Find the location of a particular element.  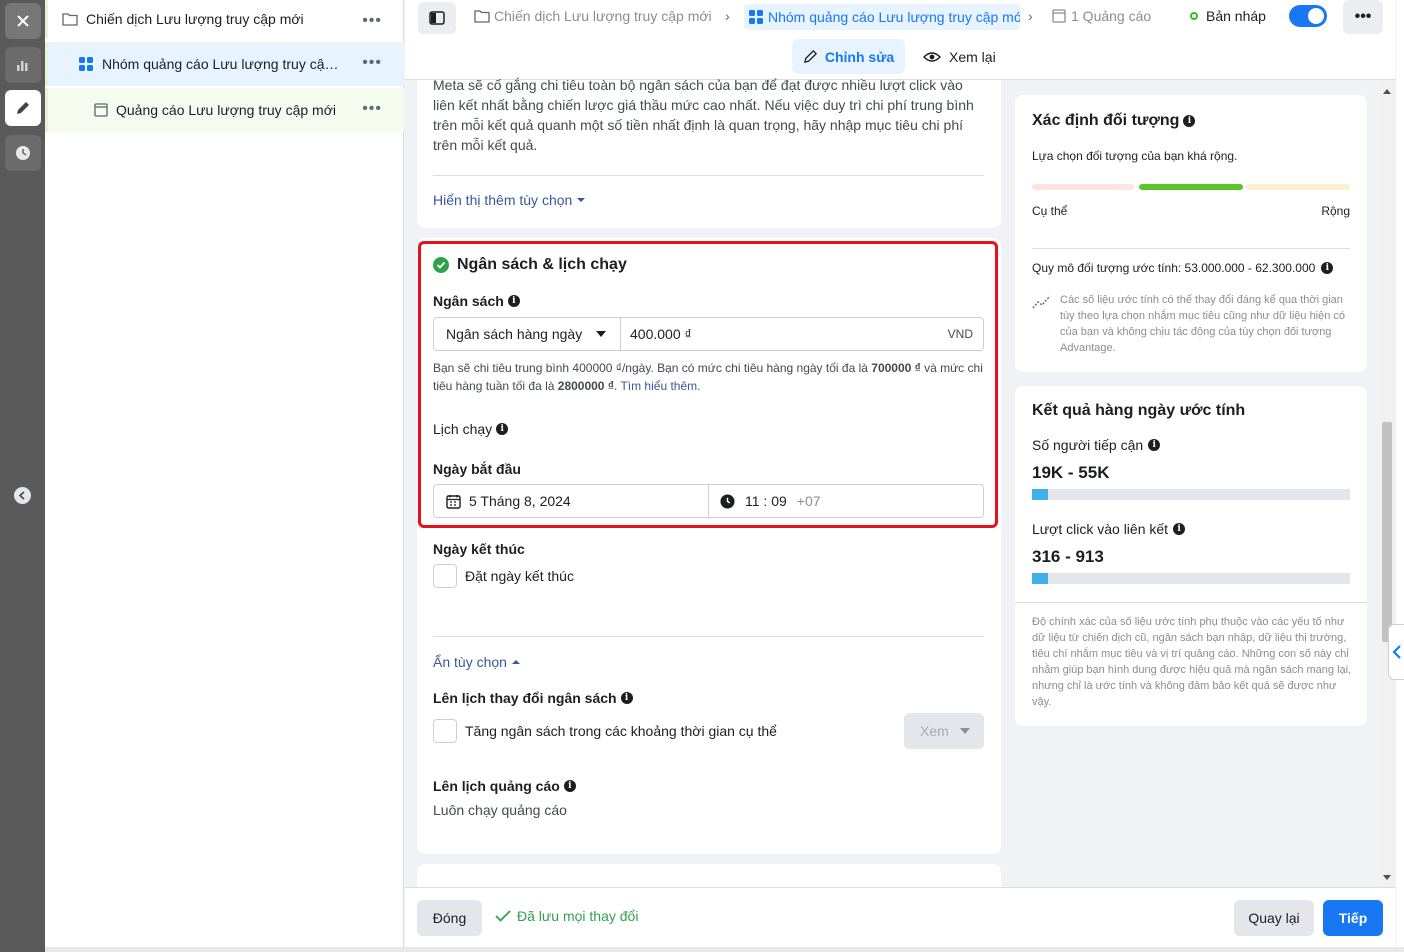

close-button: Đóng is located at coordinates (449, 918).